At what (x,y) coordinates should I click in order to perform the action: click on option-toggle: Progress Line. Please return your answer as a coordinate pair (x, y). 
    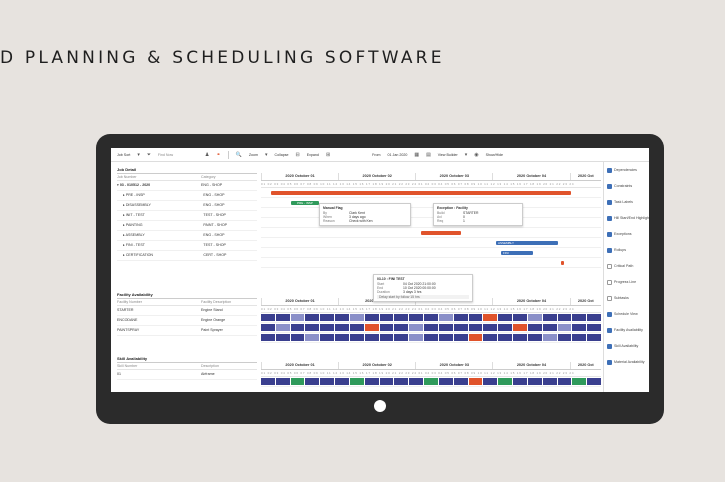
    Looking at the image, I should click on (626, 282).